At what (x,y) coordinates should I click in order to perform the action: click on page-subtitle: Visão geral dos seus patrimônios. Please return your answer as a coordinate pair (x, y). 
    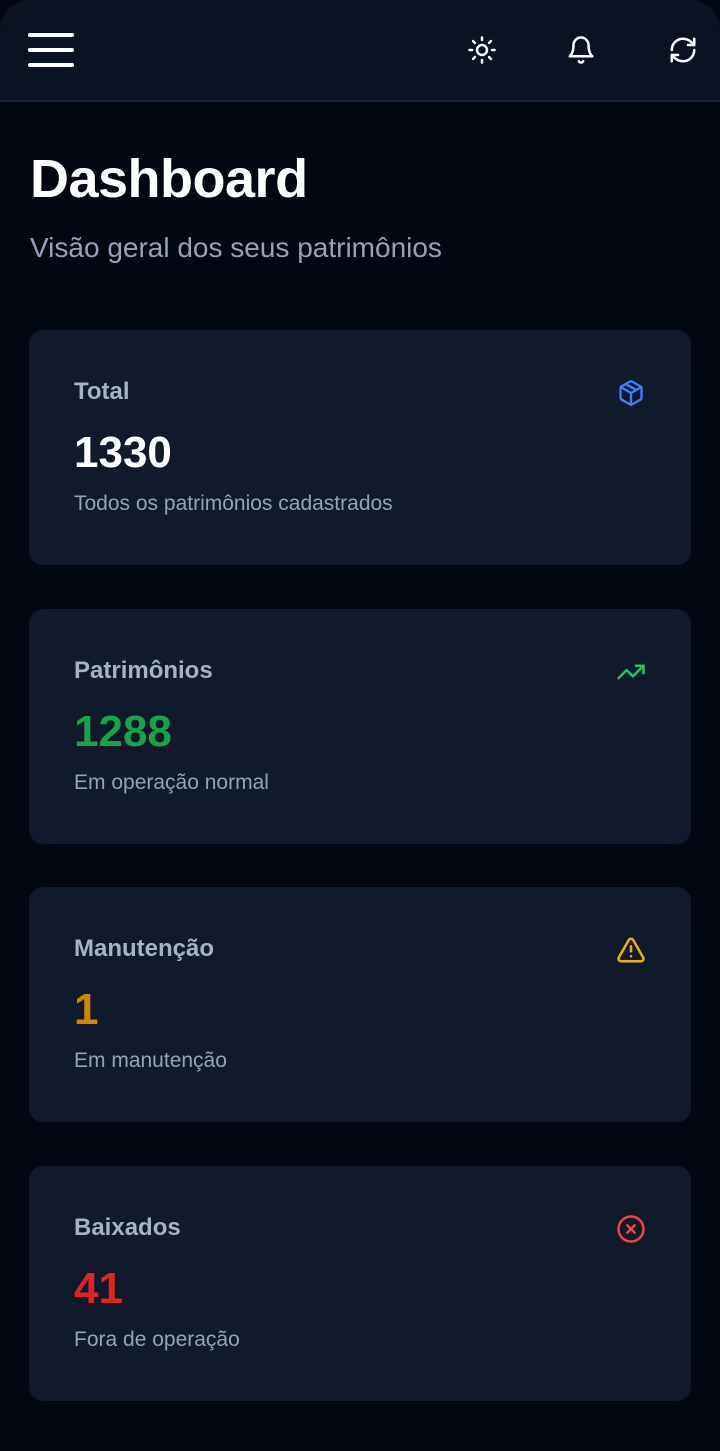
    Looking at the image, I should click on (236, 247).